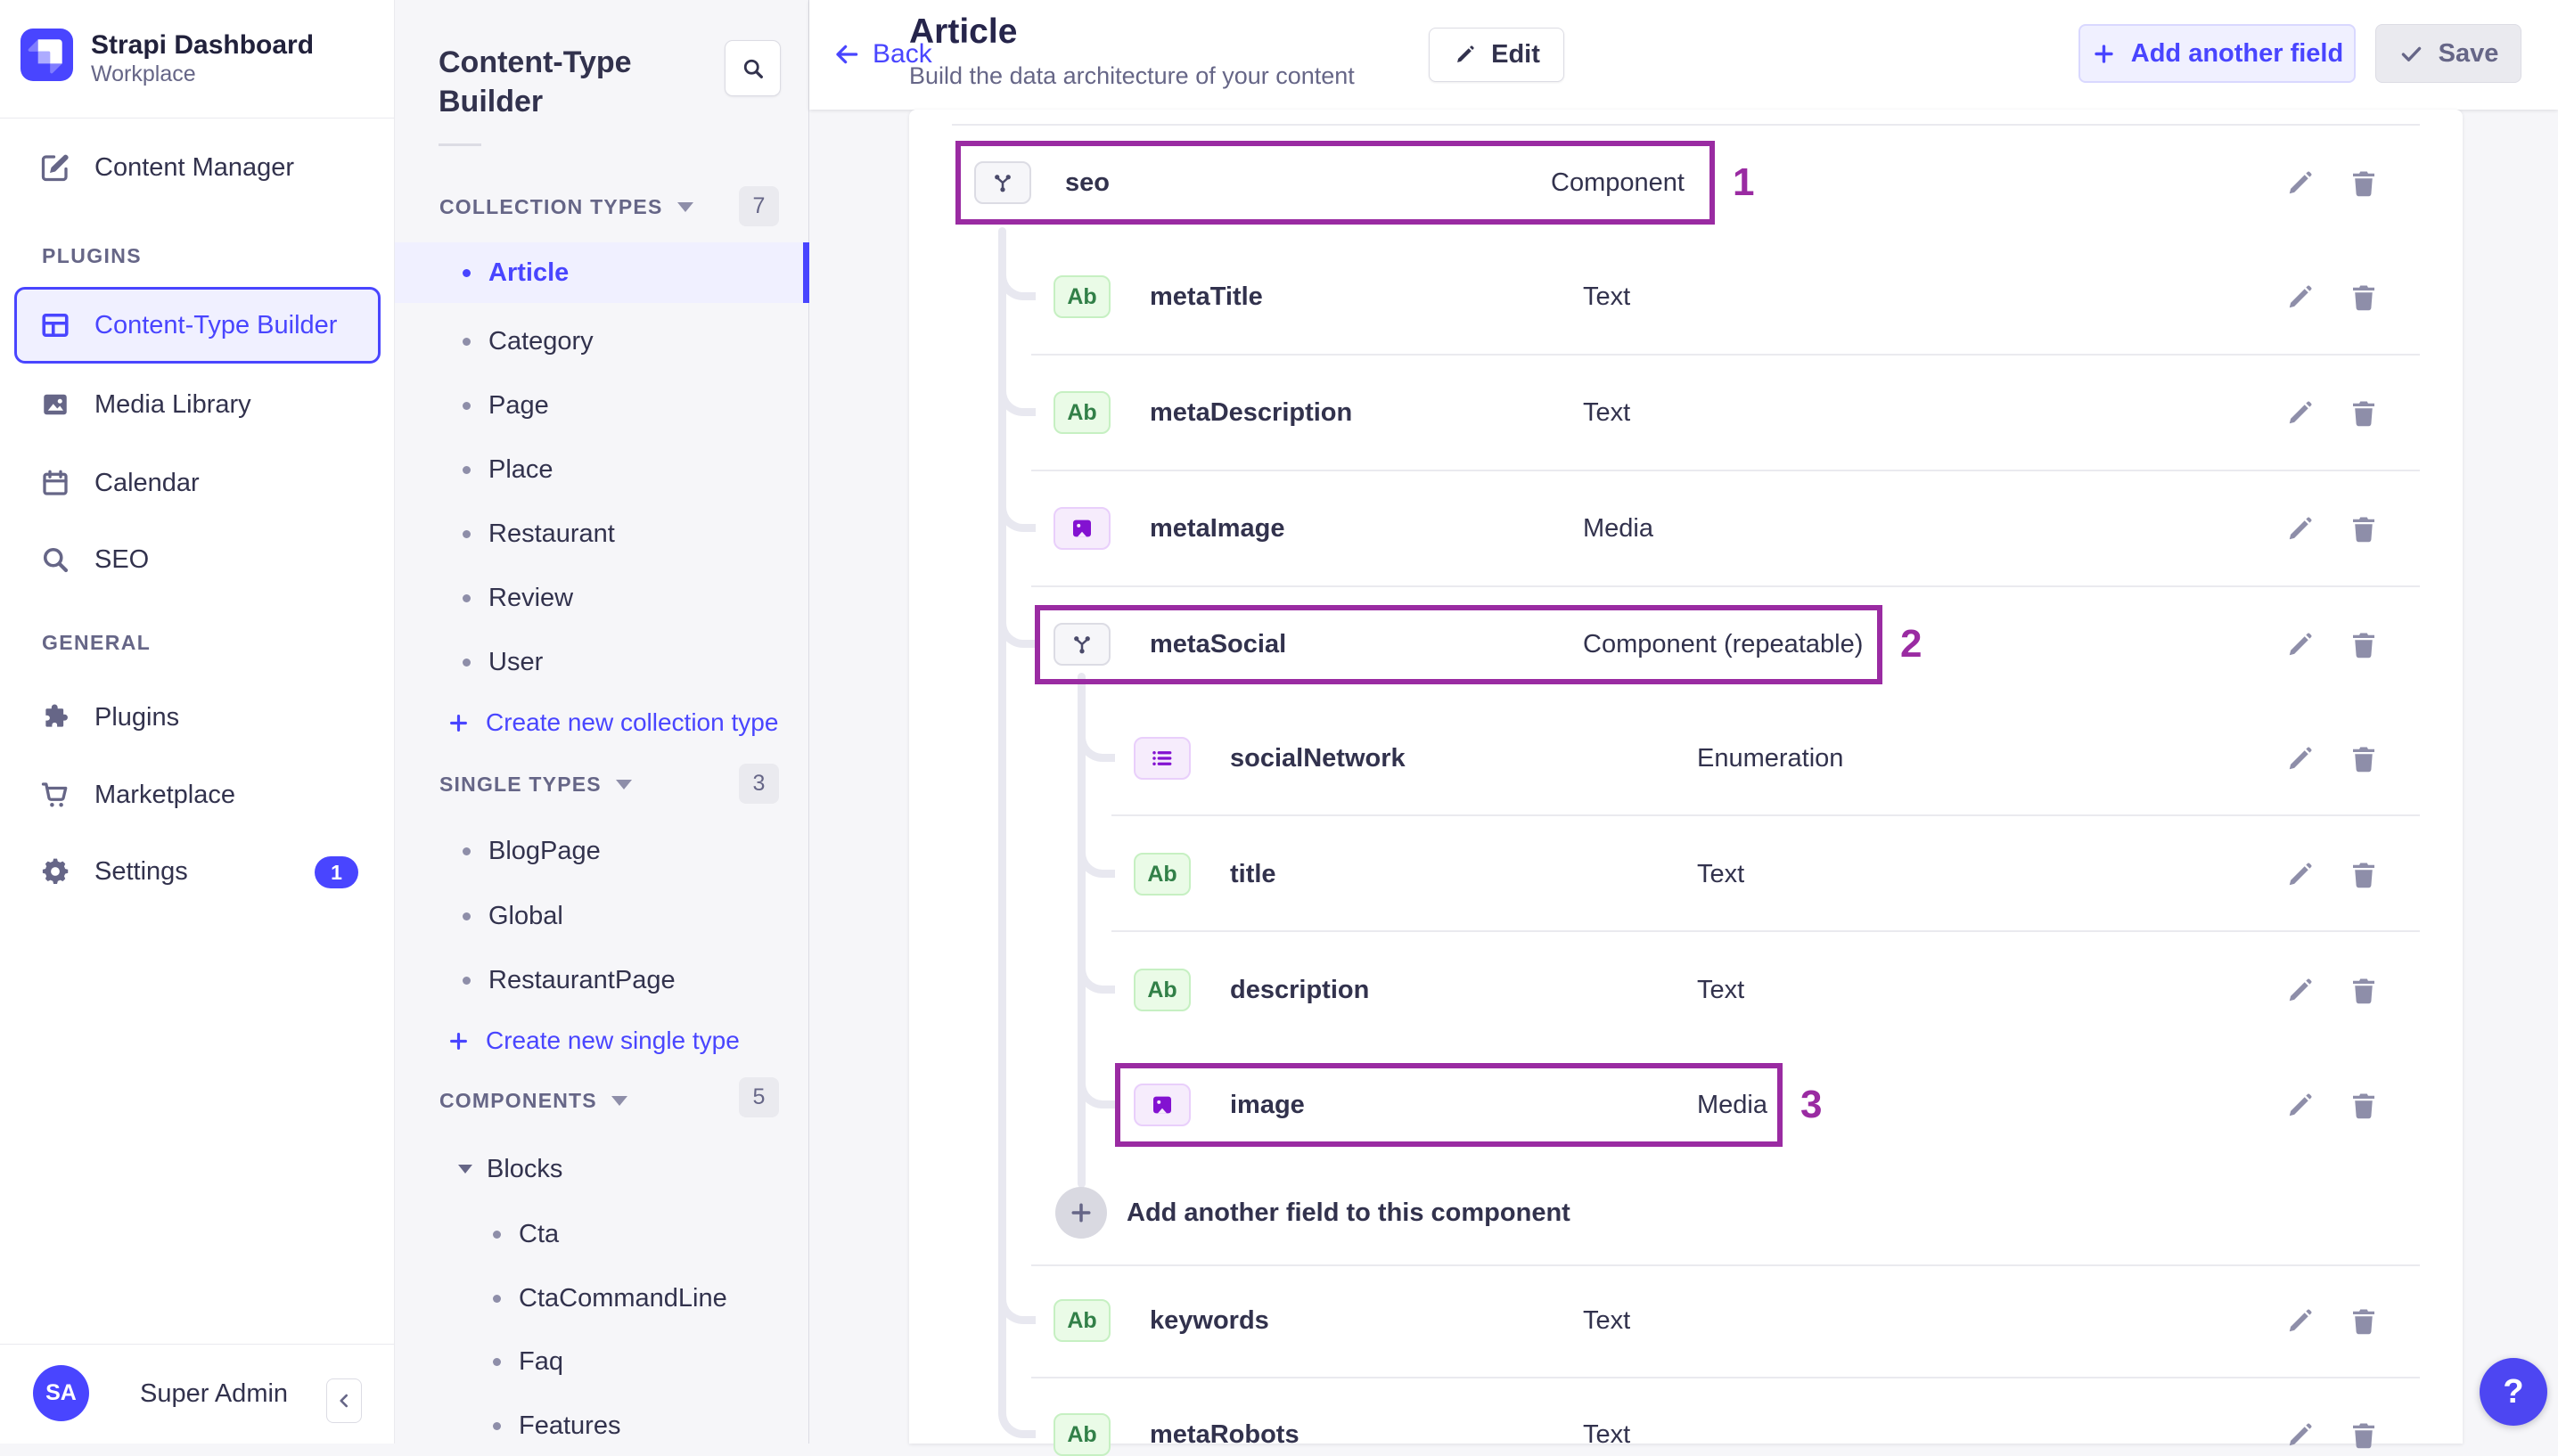  What do you see at coordinates (1911, 644) in the screenshot?
I see `annotation-number-2: 2` at bounding box center [1911, 644].